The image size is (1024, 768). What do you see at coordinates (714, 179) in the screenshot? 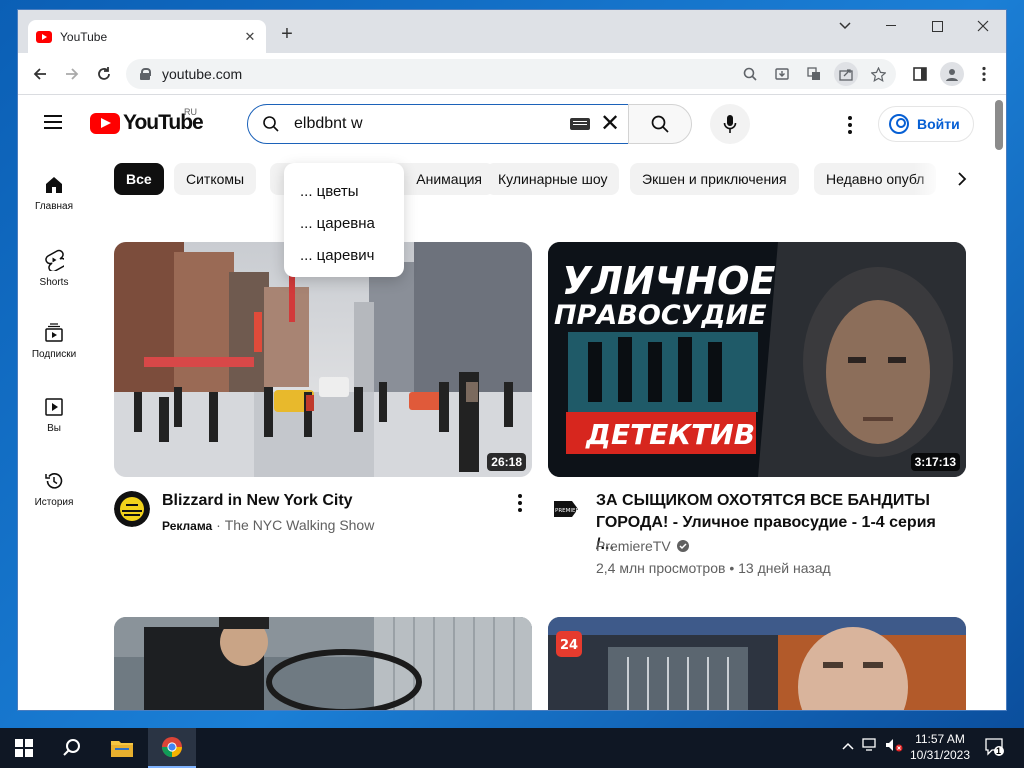
I see `chip-action-adventure: Экшен и приключения` at bounding box center [714, 179].